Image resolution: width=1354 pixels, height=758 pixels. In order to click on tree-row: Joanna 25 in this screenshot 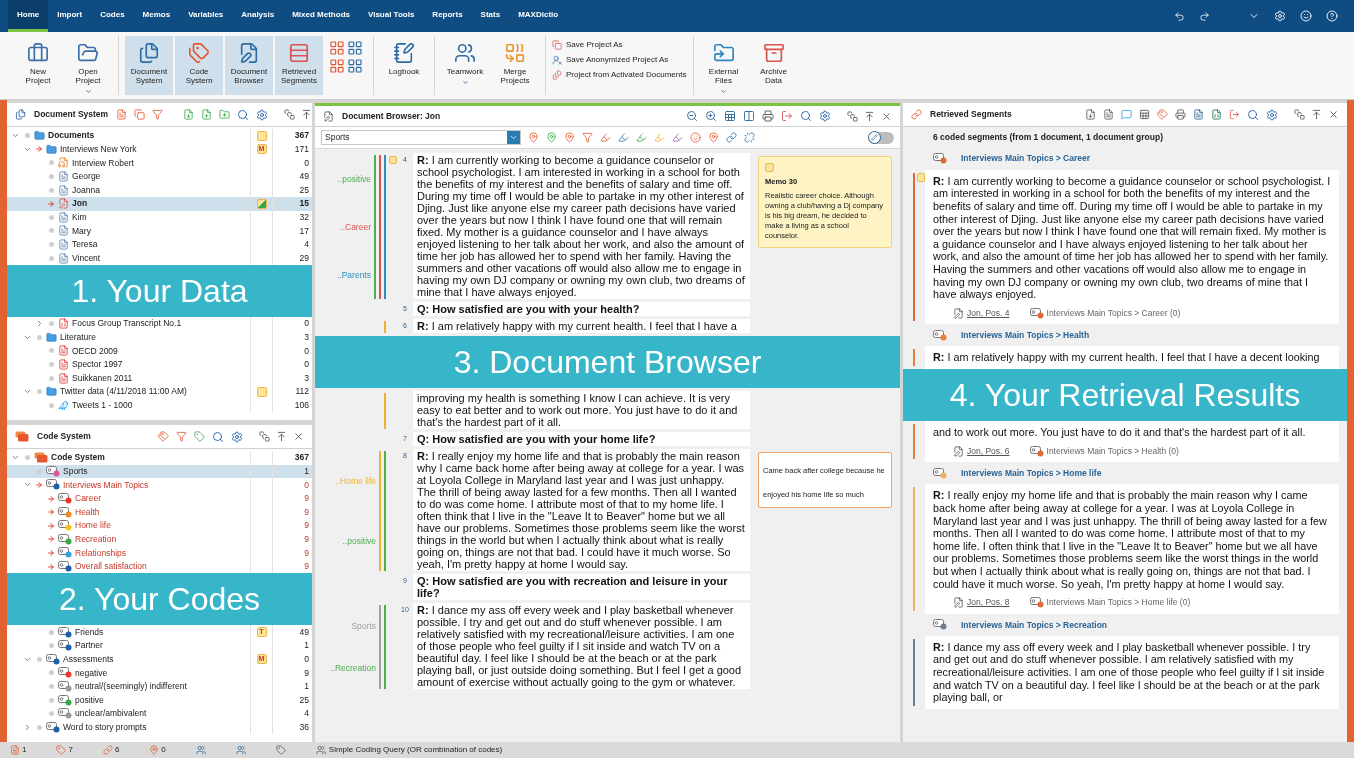, I will do `click(159, 190)`.